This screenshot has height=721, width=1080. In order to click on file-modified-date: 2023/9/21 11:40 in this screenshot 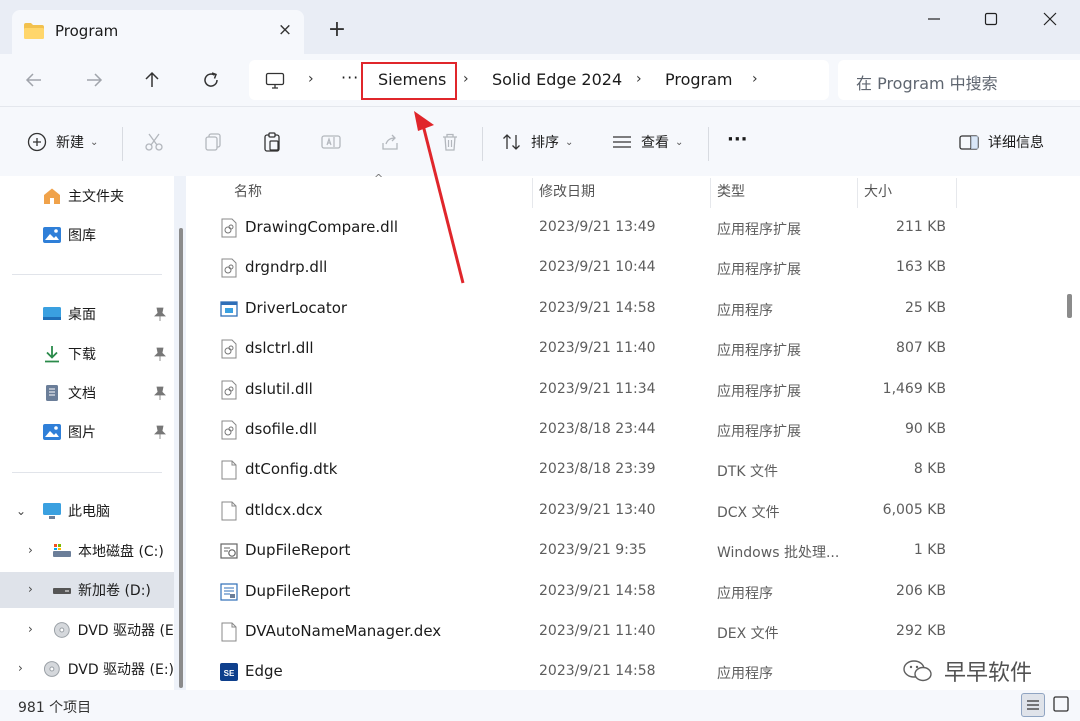, I will do `click(597, 348)`.